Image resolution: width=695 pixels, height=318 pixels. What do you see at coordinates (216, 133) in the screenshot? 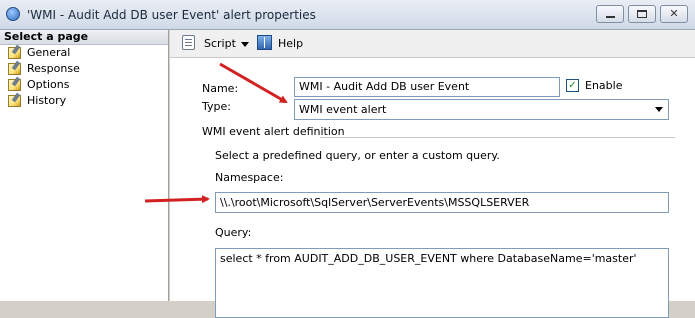
I see `annotation-arrows` at bounding box center [216, 133].